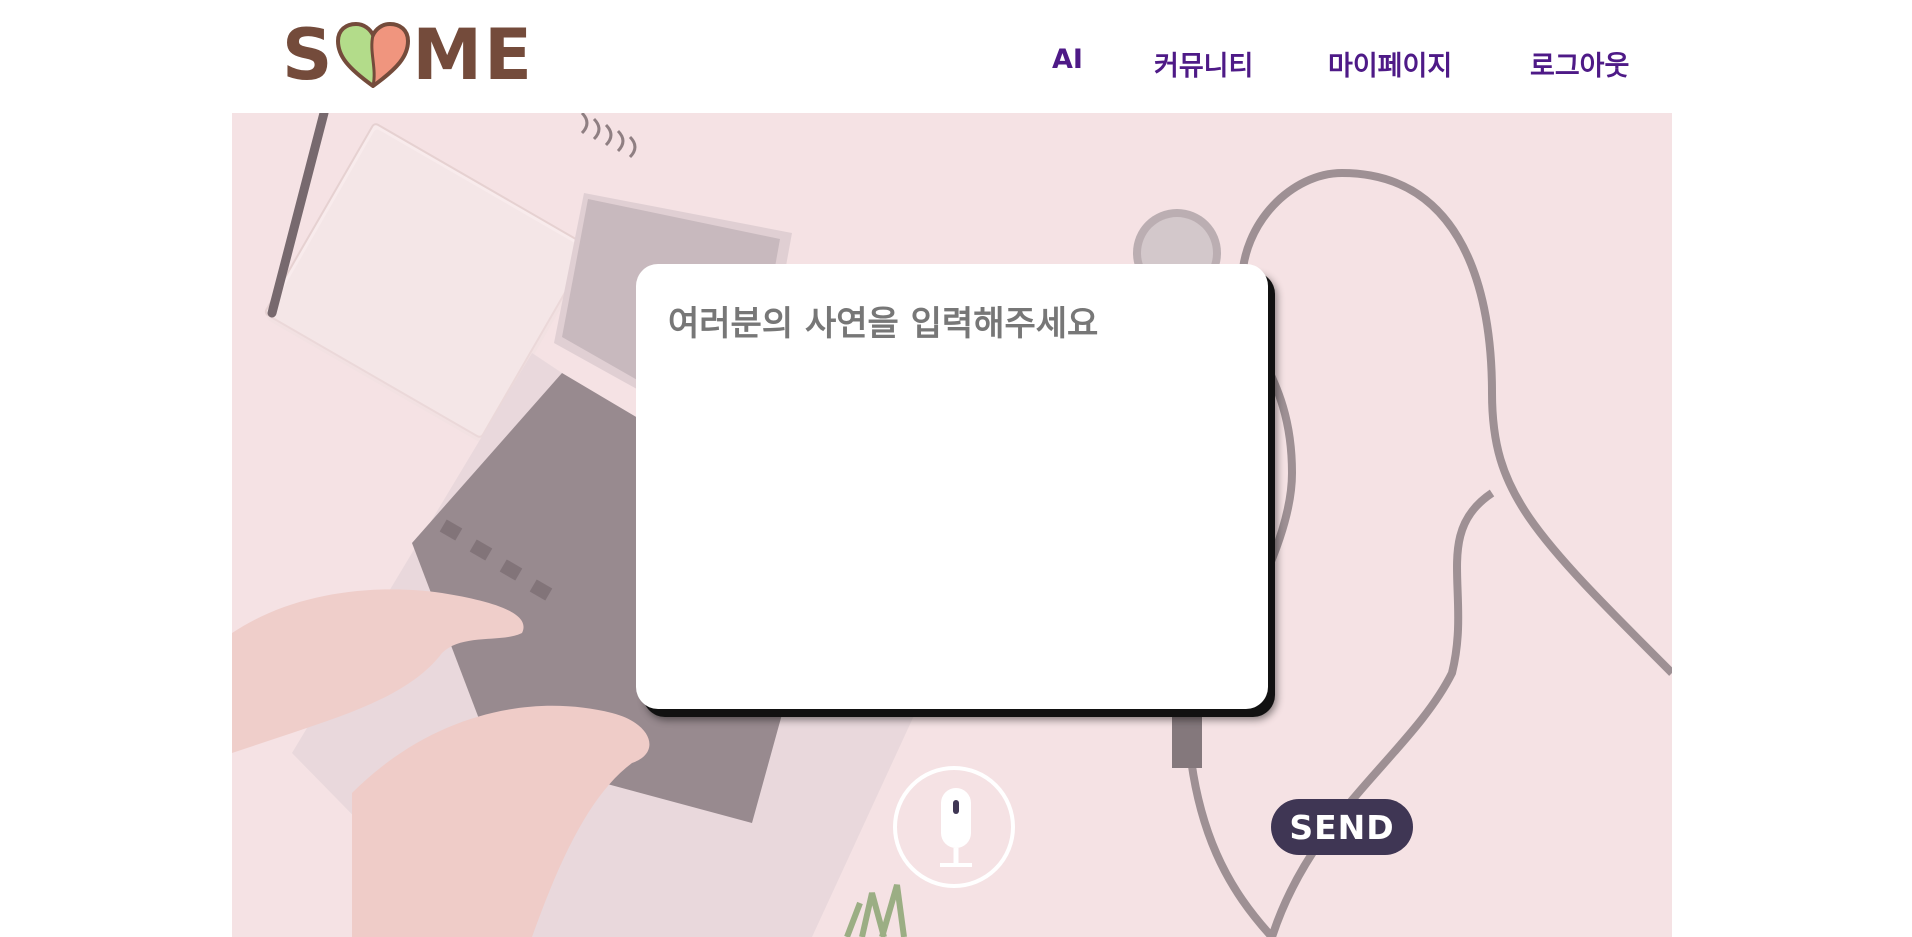 The height and width of the screenshot is (937, 1912). What do you see at coordinates (1342, 827) in the screenshot?
I see `send-button: SEND` at bounding box center [1342, 827].